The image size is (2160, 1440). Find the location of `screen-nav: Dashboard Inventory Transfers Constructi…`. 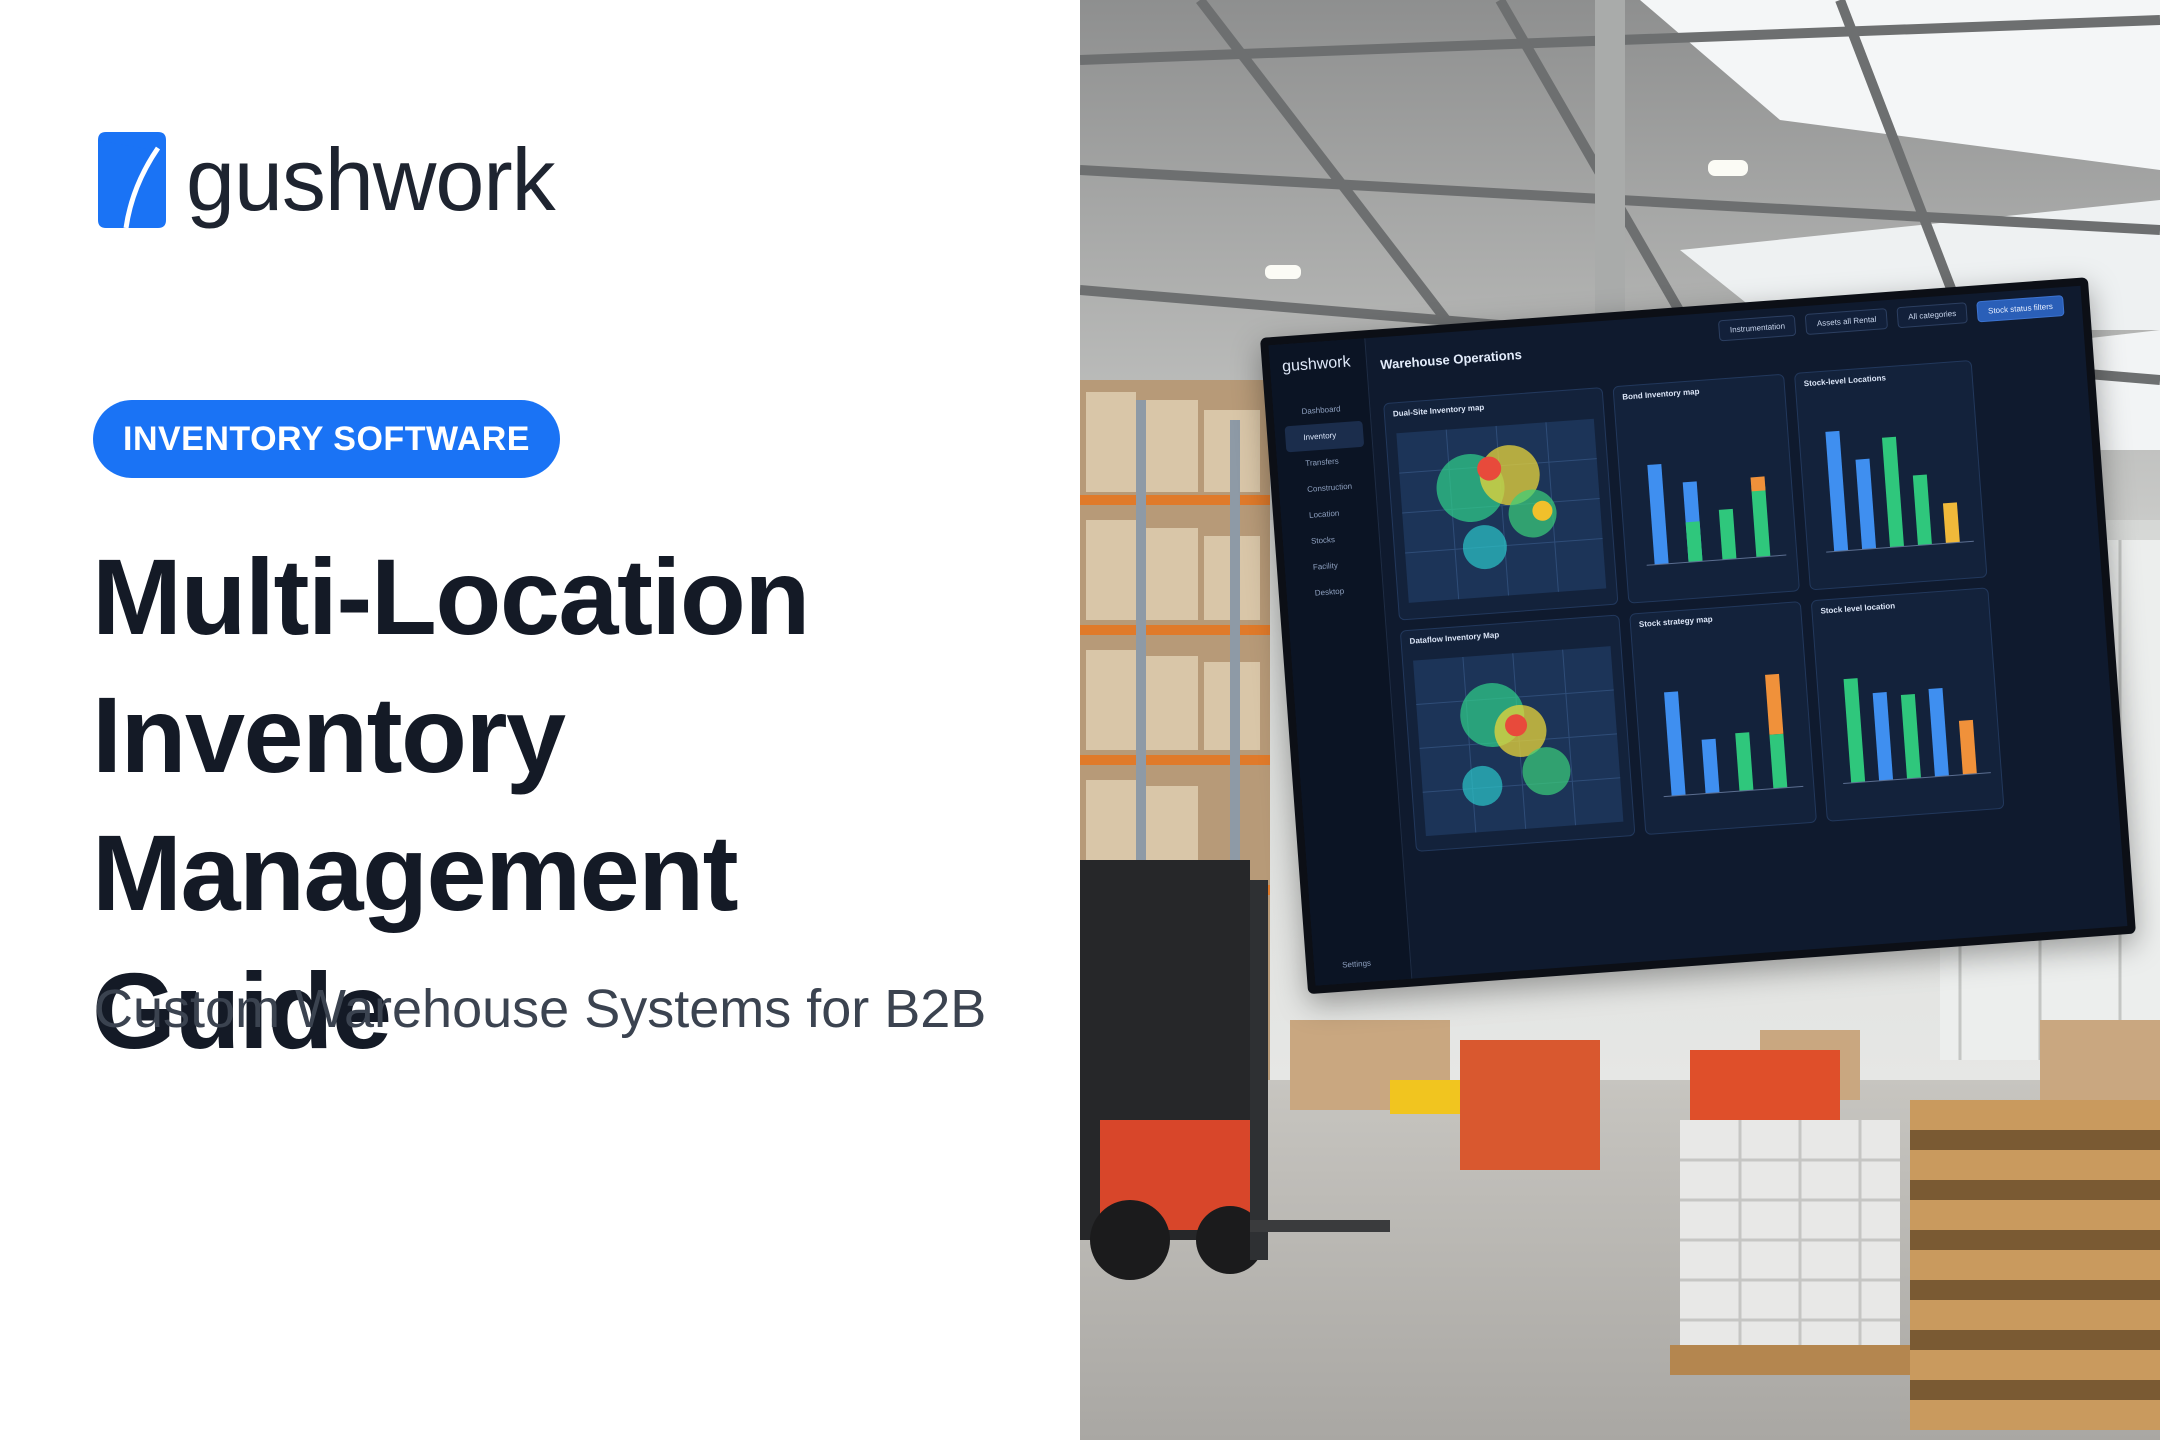

screen-nav: Dashboard Inventory Transfers Constructi… is located at coordinates (1329, 501).